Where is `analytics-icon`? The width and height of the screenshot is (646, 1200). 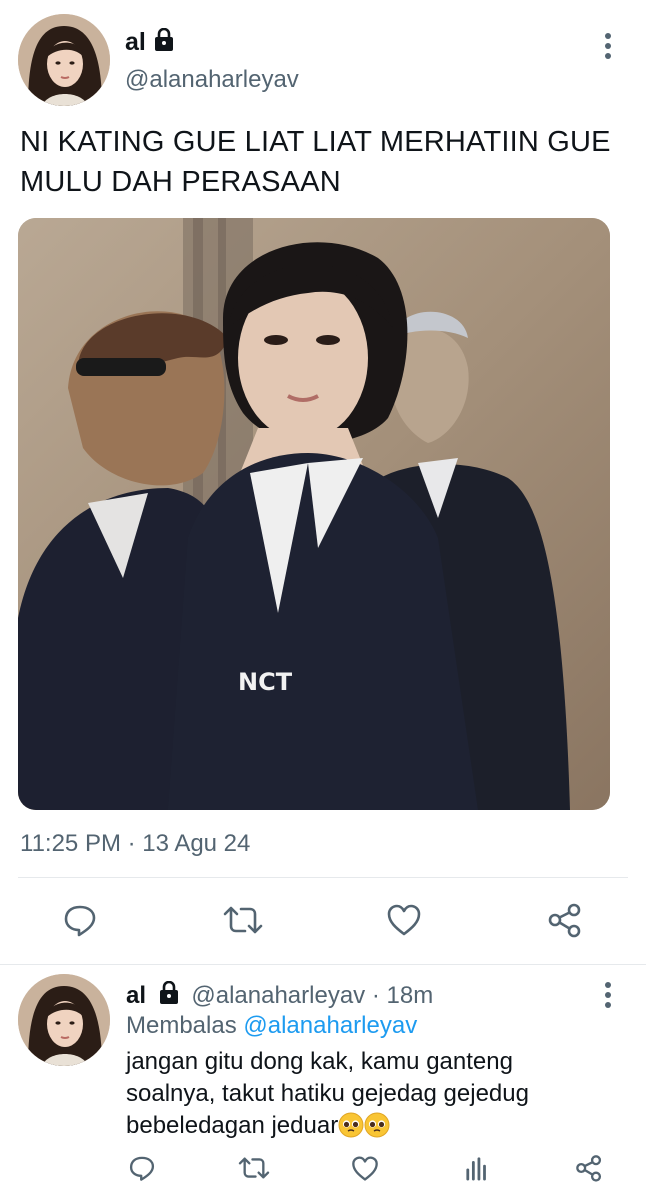 analytics-icon is located at coordinates (478, 1168).